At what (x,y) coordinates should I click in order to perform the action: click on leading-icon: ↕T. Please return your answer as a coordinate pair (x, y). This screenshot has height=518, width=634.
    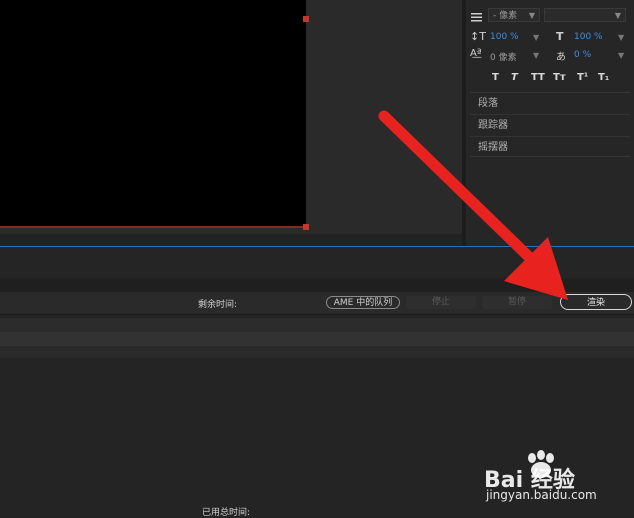
    Looking at the image, I should click on (478, 36).